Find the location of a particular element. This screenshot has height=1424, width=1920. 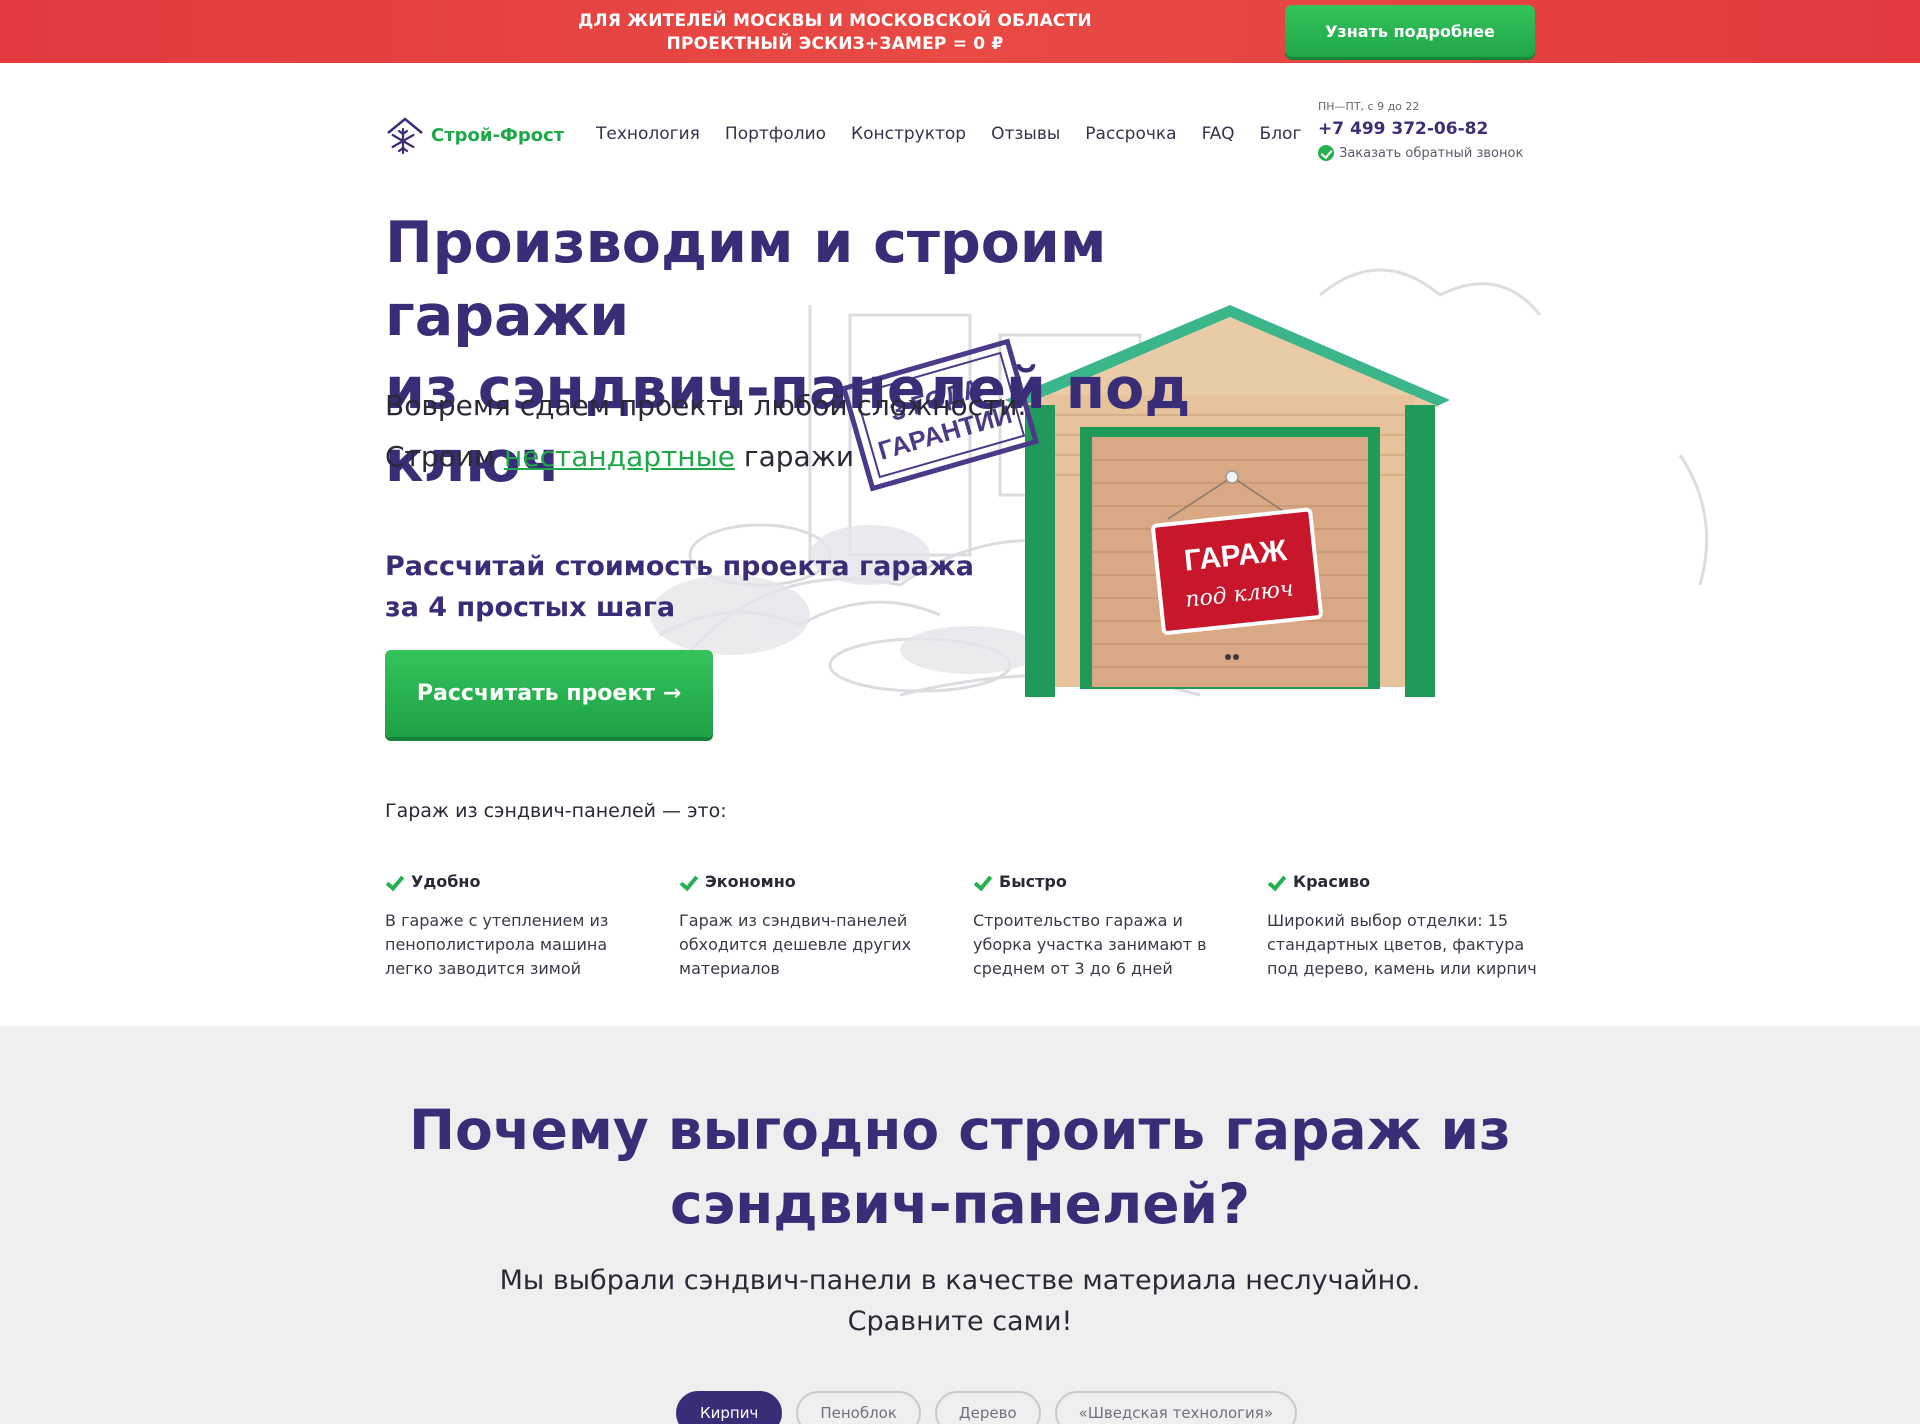

callback-label: Заказать обратный звонок is located at coordinates (1431, 153).